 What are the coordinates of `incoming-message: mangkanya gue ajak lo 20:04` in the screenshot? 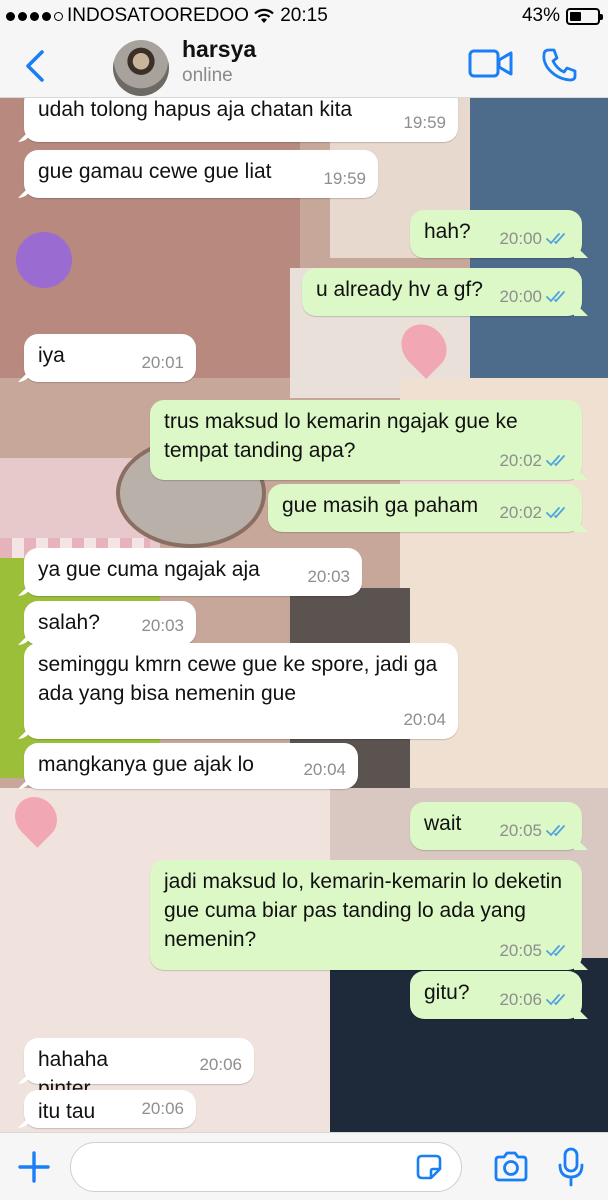 It's located at (191, 766).